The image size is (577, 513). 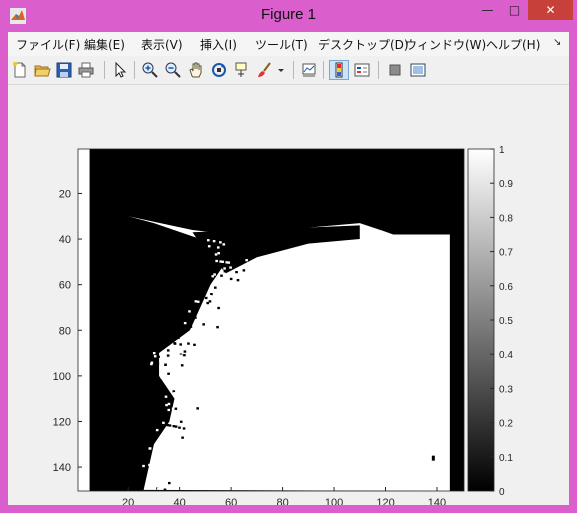 What do you see at coordinates (445, 44) in the screenshot?
I see `menu-window: ウィンドウ(W)` at bounding box center [445, 44].